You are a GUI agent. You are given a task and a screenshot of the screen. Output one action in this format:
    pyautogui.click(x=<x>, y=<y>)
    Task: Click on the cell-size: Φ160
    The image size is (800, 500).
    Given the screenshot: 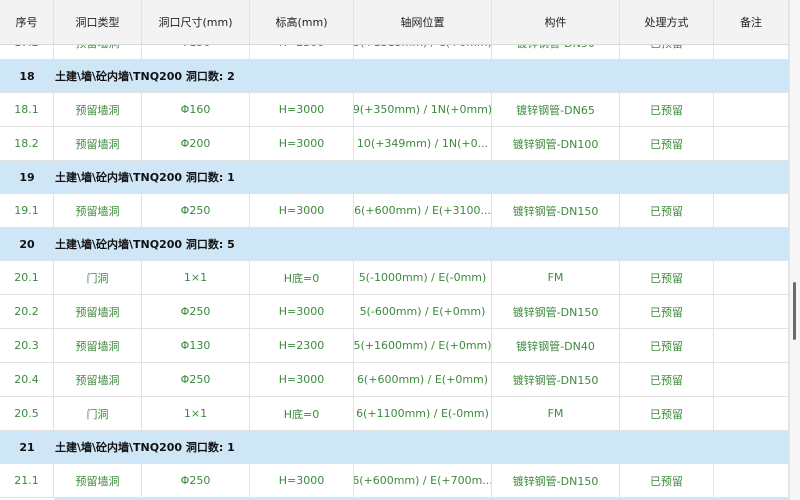 What is the action you would take?
    pyautogui.click(x=196, y=109)
    